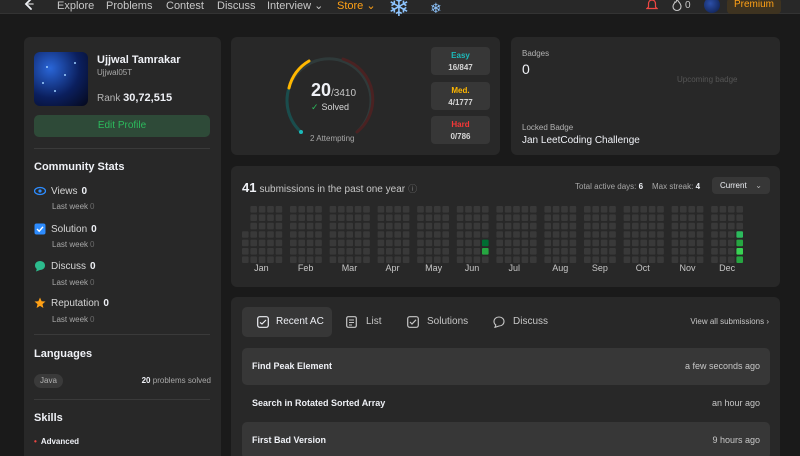 The height and width of the screenshot is (456, 800). What do you see at coordinates (295, 6) in the screenshot?
I see `nav-interview: Interview ⌄` at bounding box center [295, 6].